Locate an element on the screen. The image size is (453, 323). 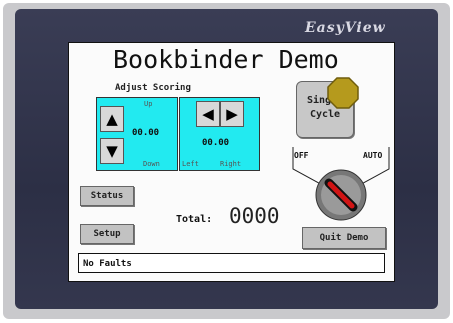
page-title: Bookbinder Demo is located at coordinates (226, 59).